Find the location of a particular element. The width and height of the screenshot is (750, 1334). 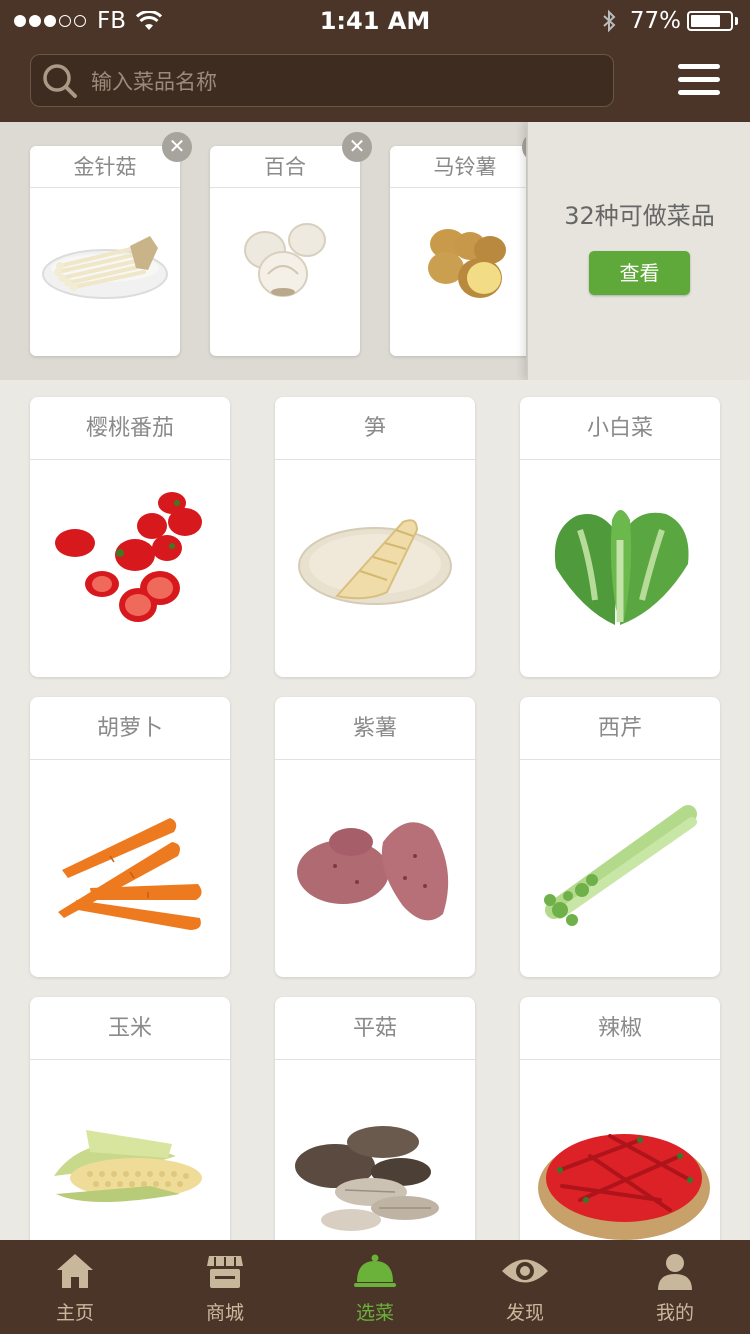

tab-bar: 主页 商城 选菜 发现 我的 is located at coordinates (375, 1287).